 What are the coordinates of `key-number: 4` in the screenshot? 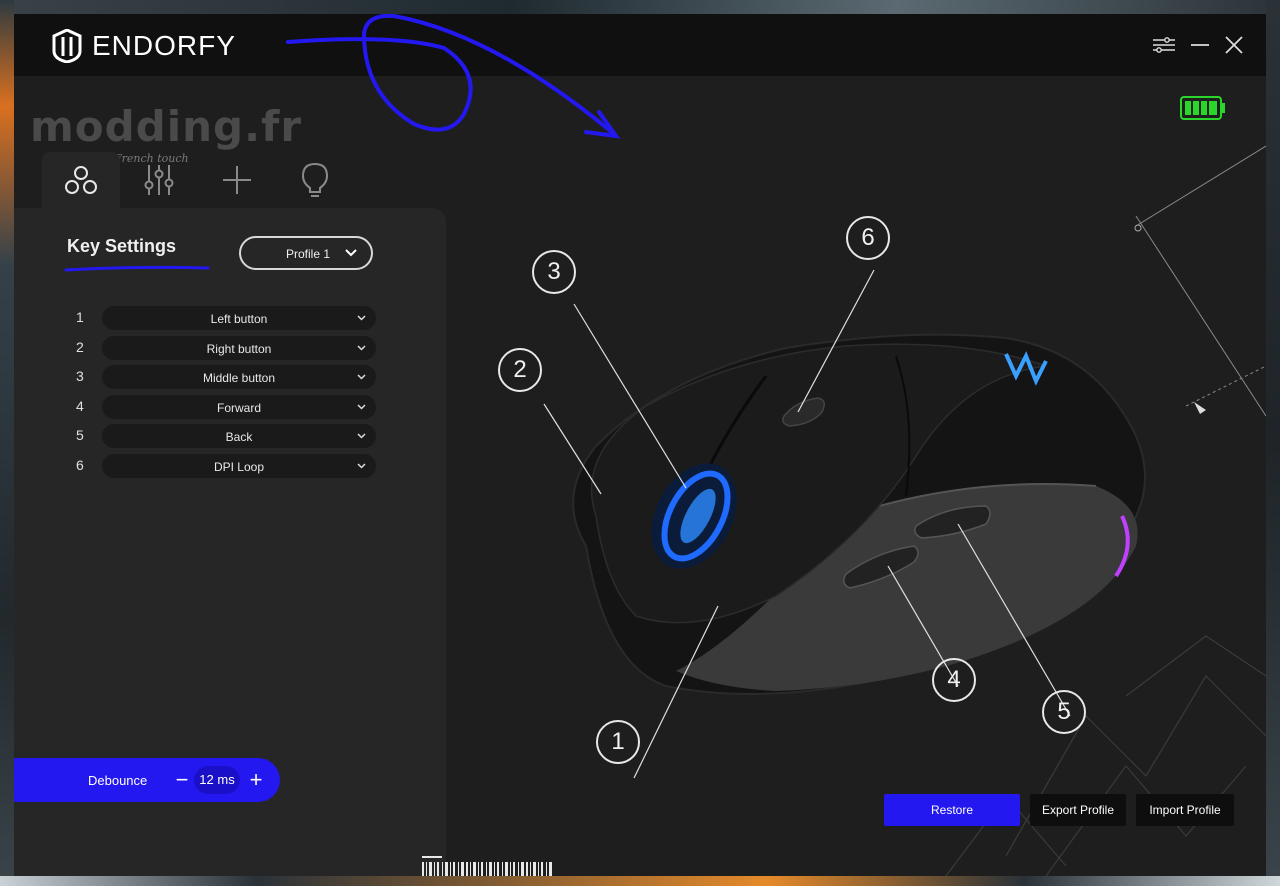 It's located at (80, 406).